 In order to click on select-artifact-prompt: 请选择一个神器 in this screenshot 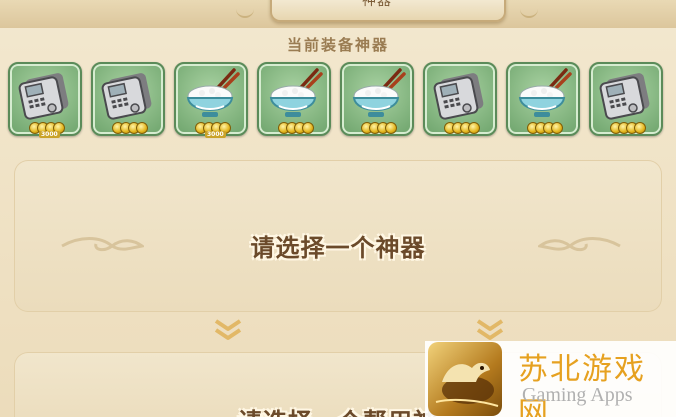, I will do `click(338, 245)`.